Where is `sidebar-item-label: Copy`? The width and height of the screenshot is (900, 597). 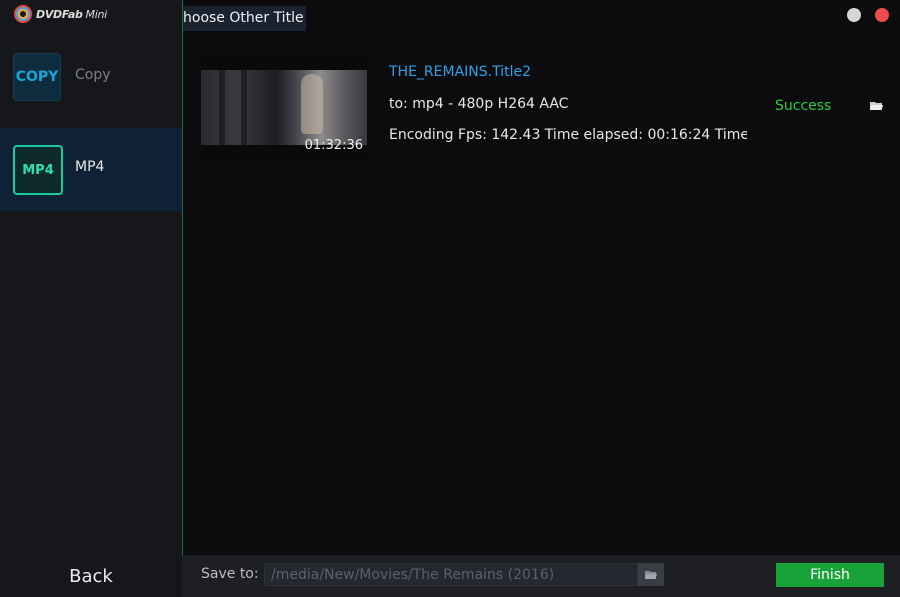
sidebar-item-label: Copy is located at coordinates (93, 75).